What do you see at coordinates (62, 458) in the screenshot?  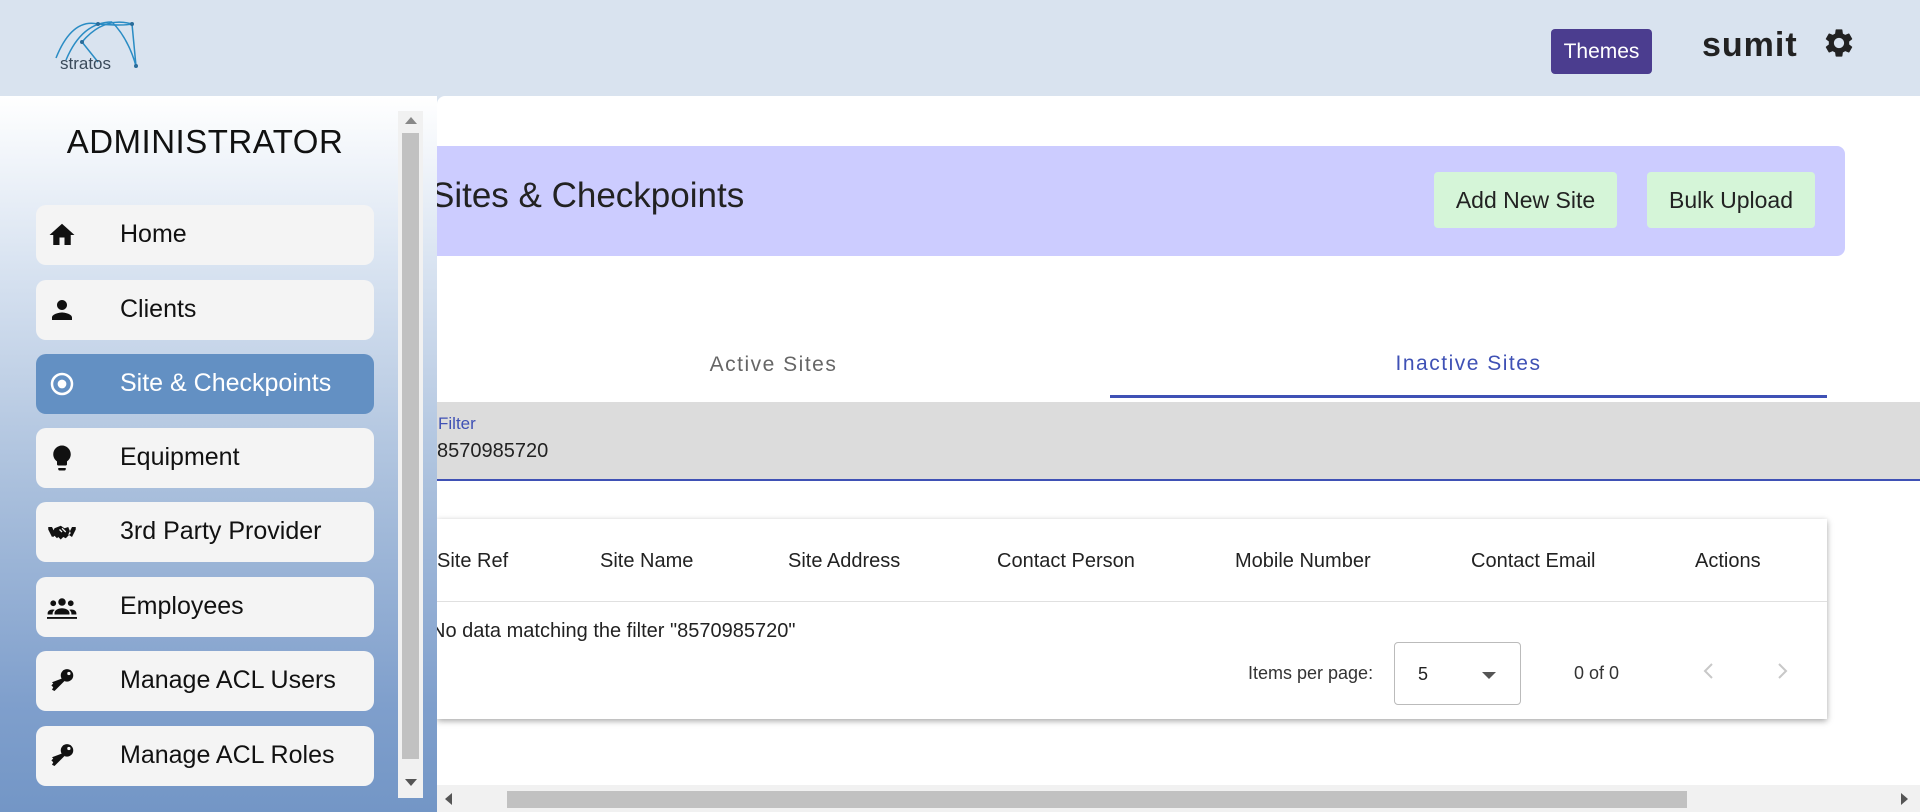 I see `lightbulb-icon` at bounding box center [62, 458].